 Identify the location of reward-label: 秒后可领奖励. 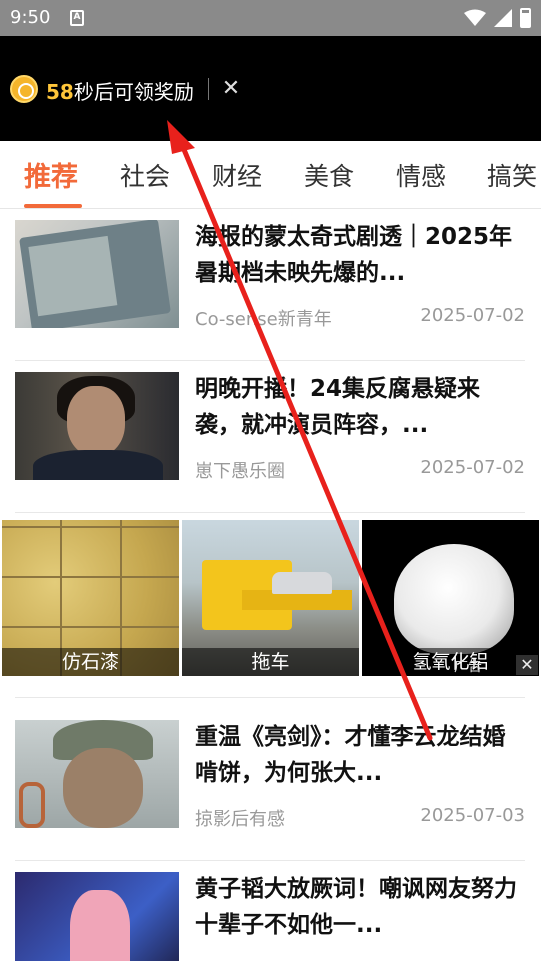
(133, 92).